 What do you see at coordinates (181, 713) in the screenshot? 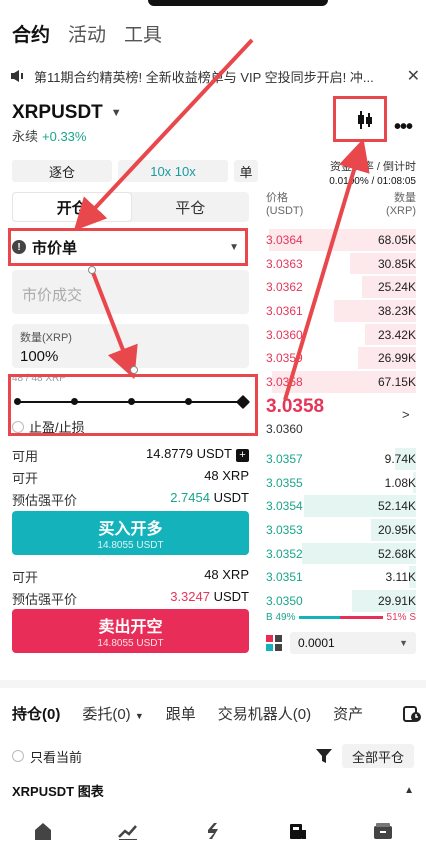
I see `tab-copy-trading: 跟单` at bounding box center [181, 713].